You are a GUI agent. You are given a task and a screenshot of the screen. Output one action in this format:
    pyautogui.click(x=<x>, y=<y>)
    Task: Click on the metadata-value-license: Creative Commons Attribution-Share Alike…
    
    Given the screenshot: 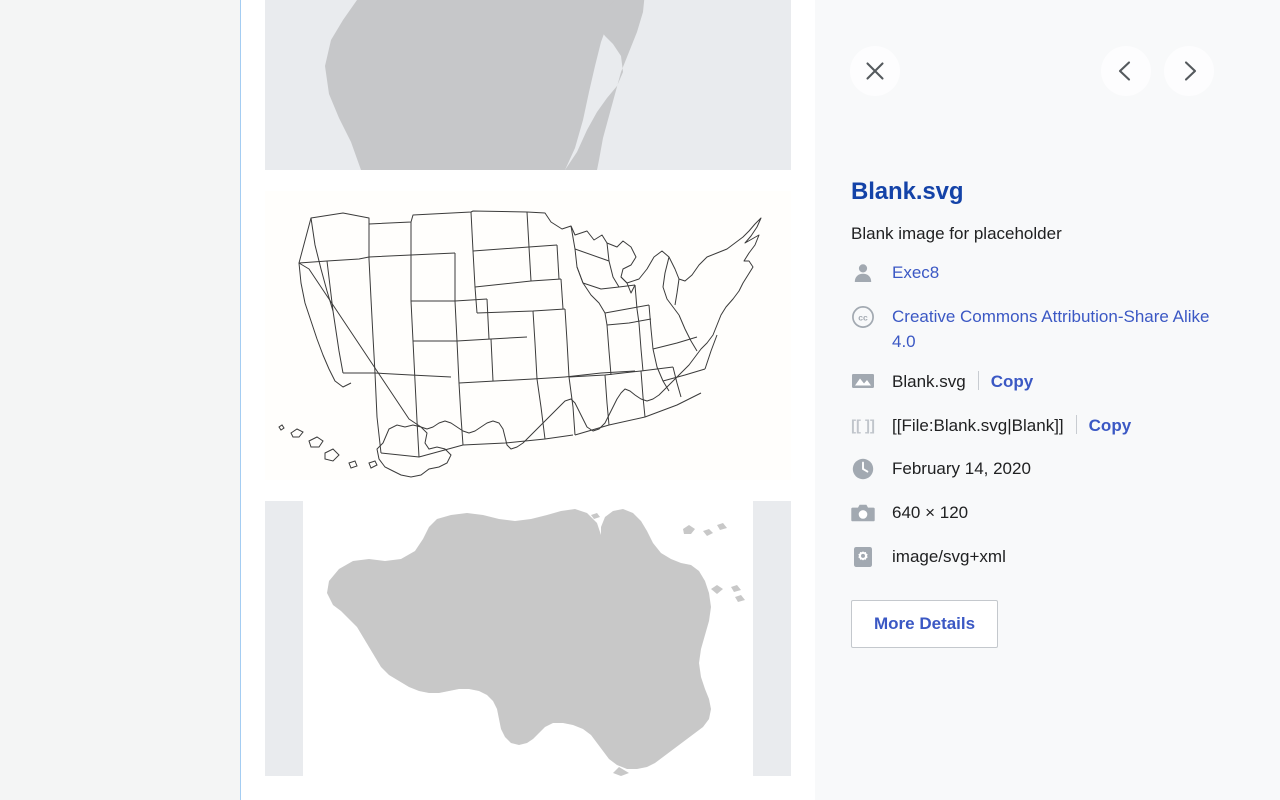 What is the action you would take?
    pyautogui.click(x=1057, y=329)
    